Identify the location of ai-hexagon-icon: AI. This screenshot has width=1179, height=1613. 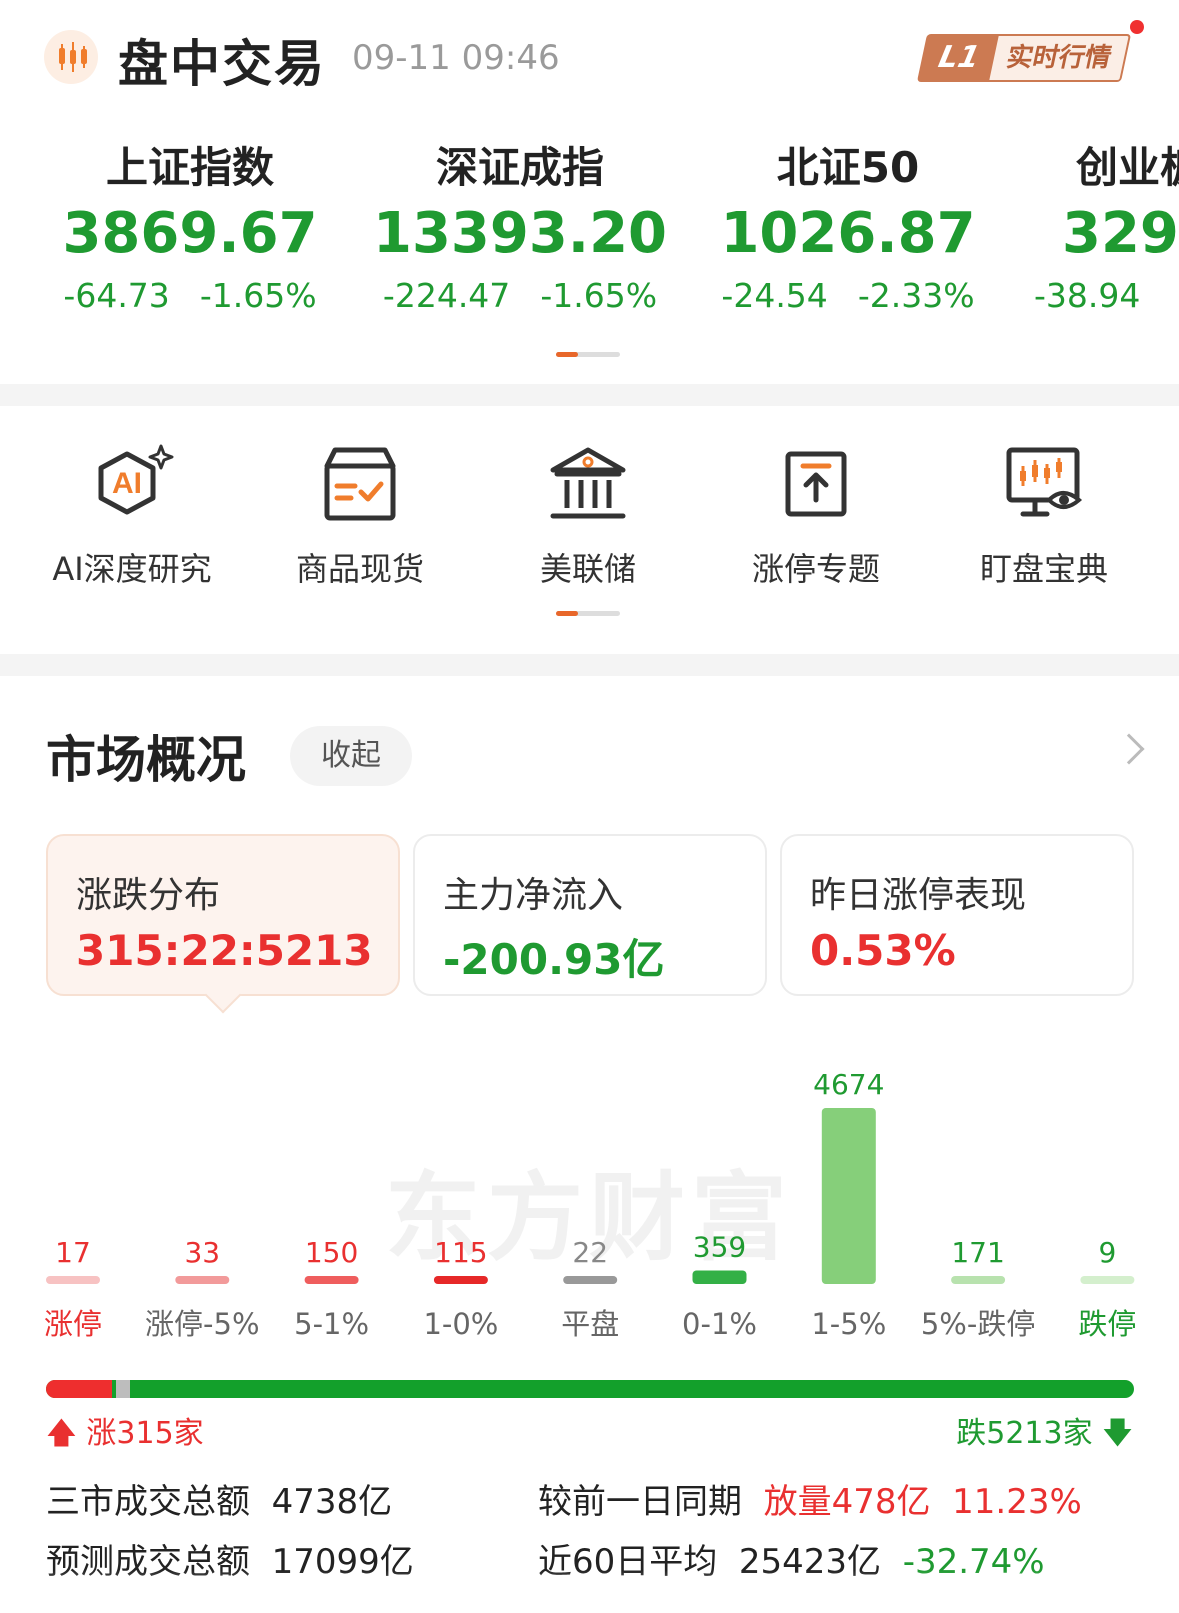
(136, 479).